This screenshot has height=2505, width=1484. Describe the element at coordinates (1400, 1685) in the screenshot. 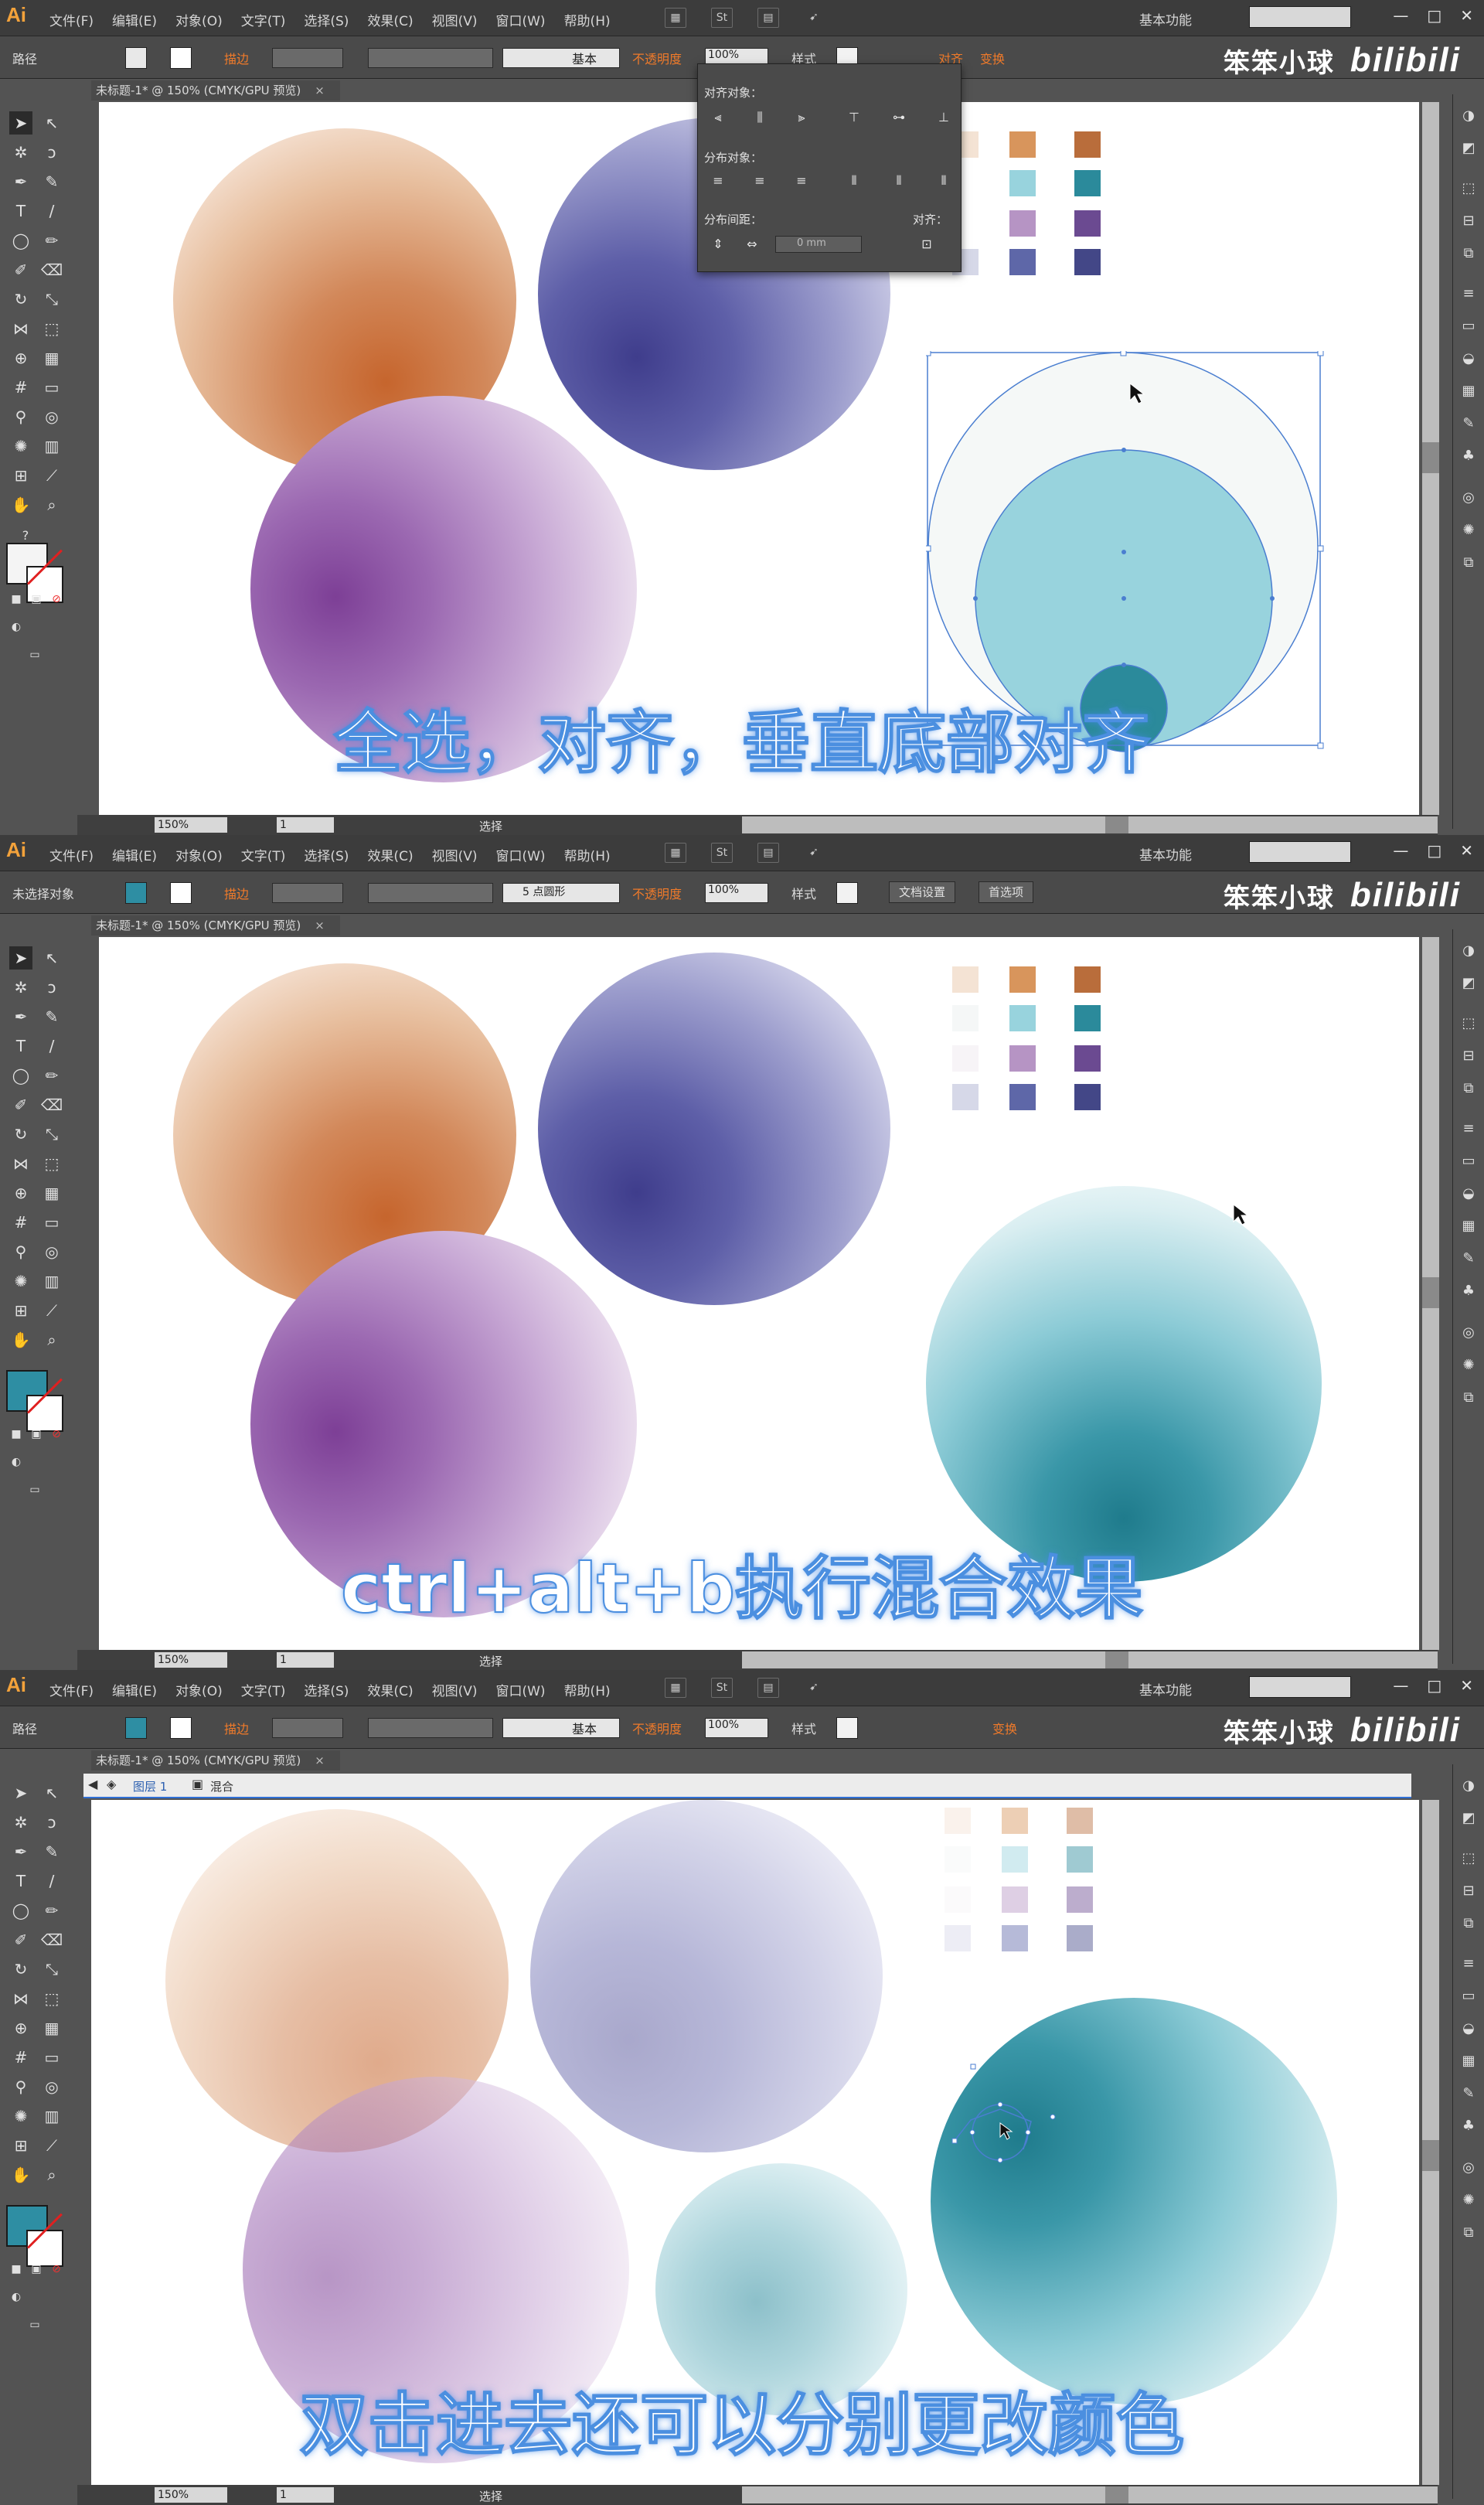

I see `minimize-icon: —` at that location.